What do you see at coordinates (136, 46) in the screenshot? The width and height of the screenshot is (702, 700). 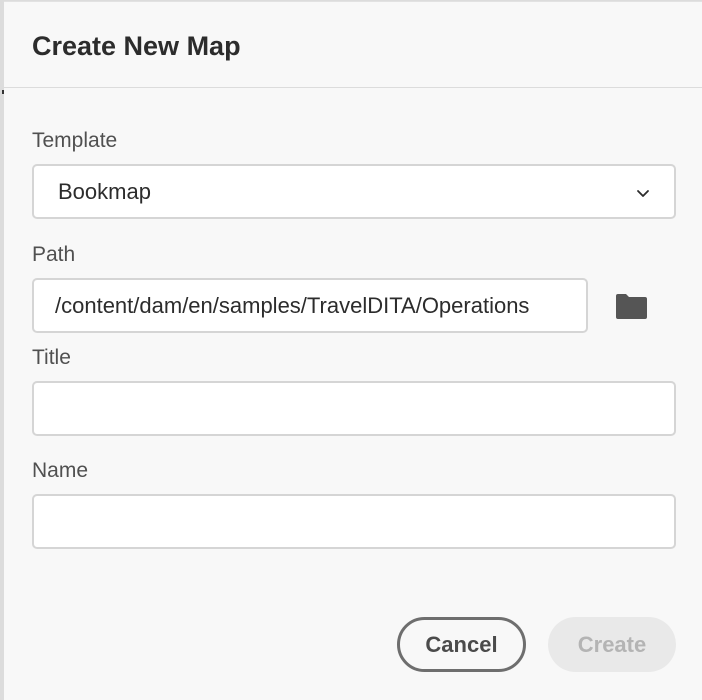 I see `dialog-title: Create New Map` at bounding box center [136, 46].